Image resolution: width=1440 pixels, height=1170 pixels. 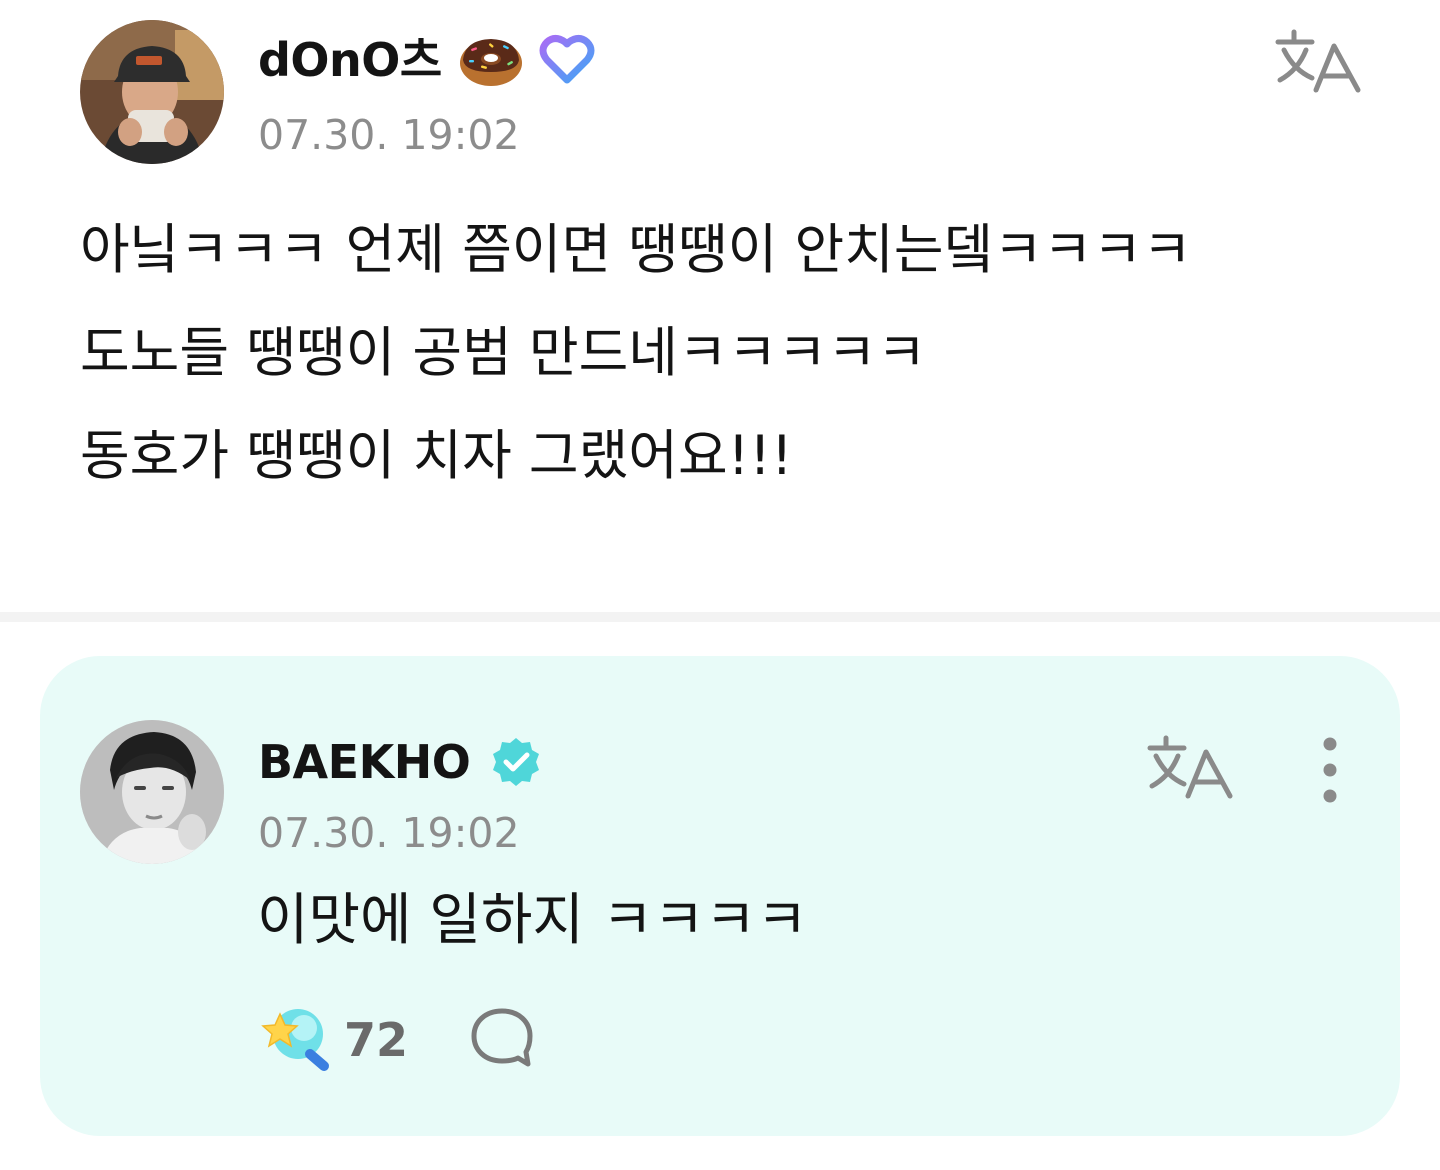 I want to click on comment-bubble-icon, so click(x=502, y=1037).